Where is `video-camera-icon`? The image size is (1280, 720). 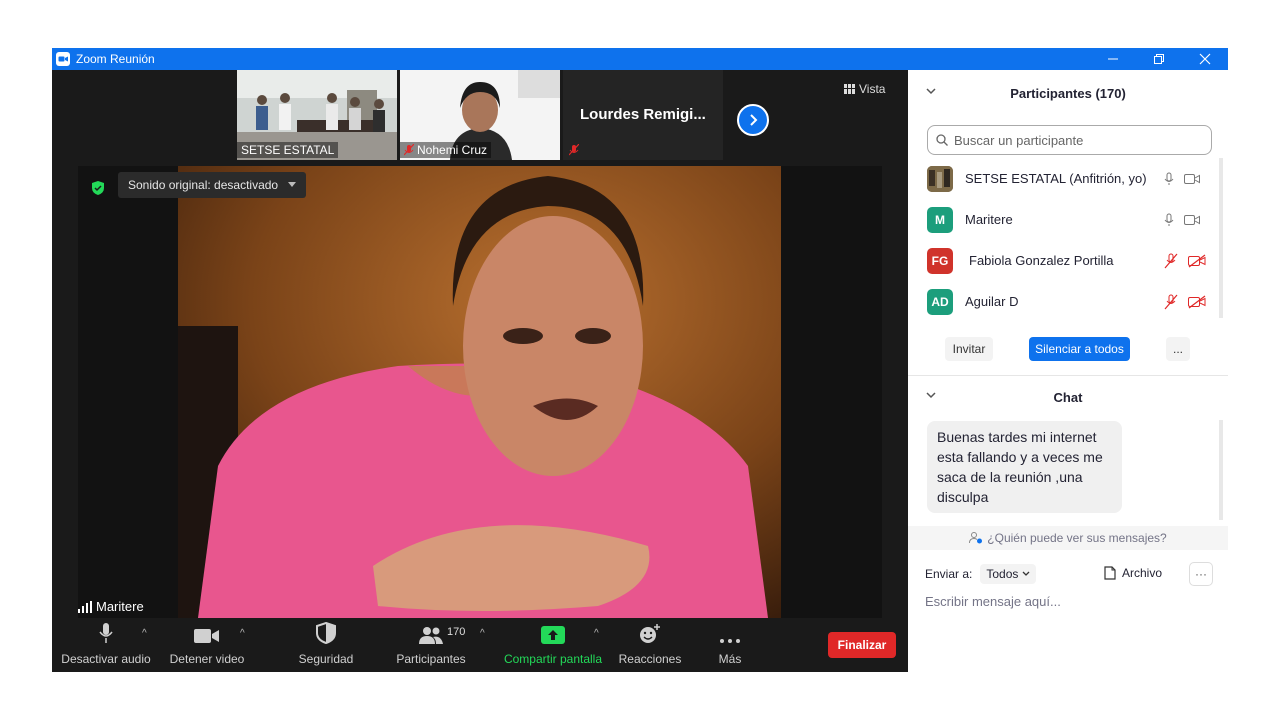
video-camera-icon is located at coordinates (206, 636).